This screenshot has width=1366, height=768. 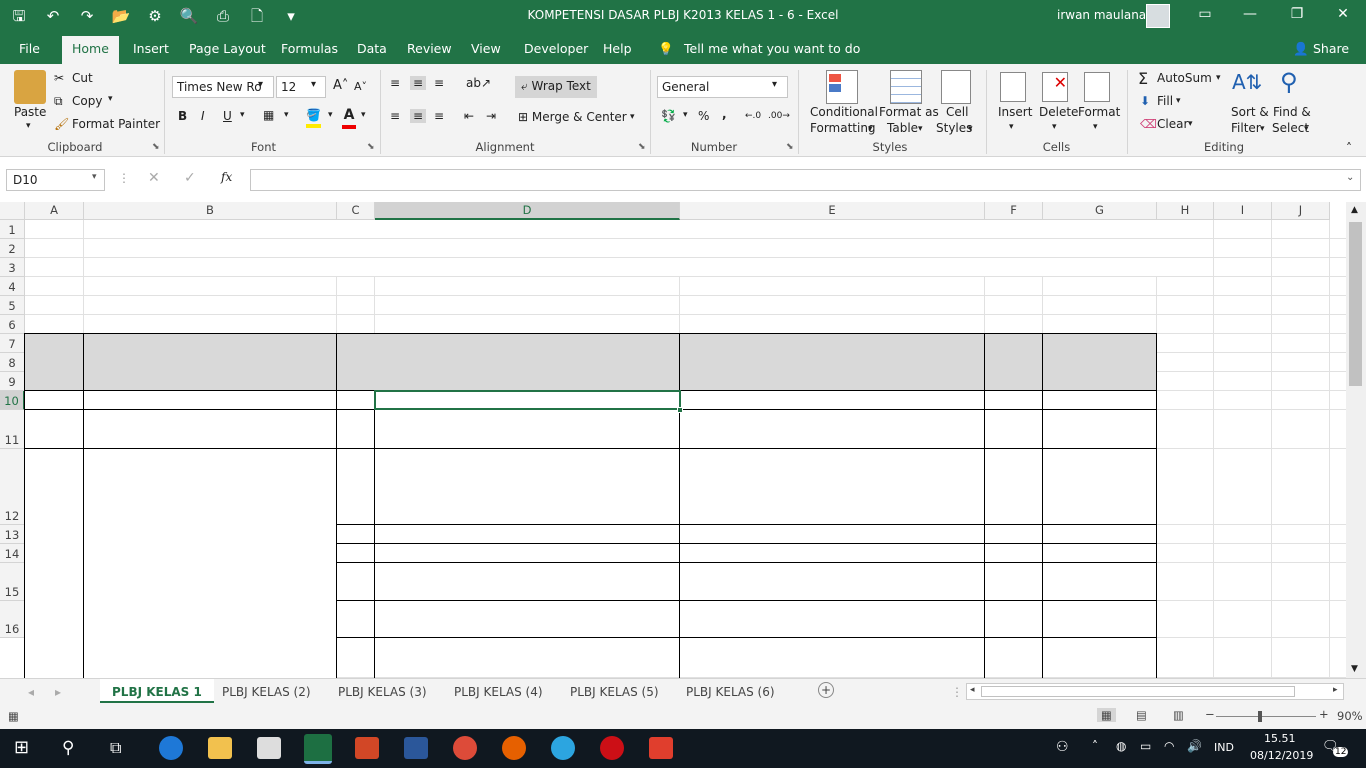 What do you see at coordinates (642, 147) in the screenshot?
I see `alignment-launcher-icon: ⬊` at bounding box center [642, 147].